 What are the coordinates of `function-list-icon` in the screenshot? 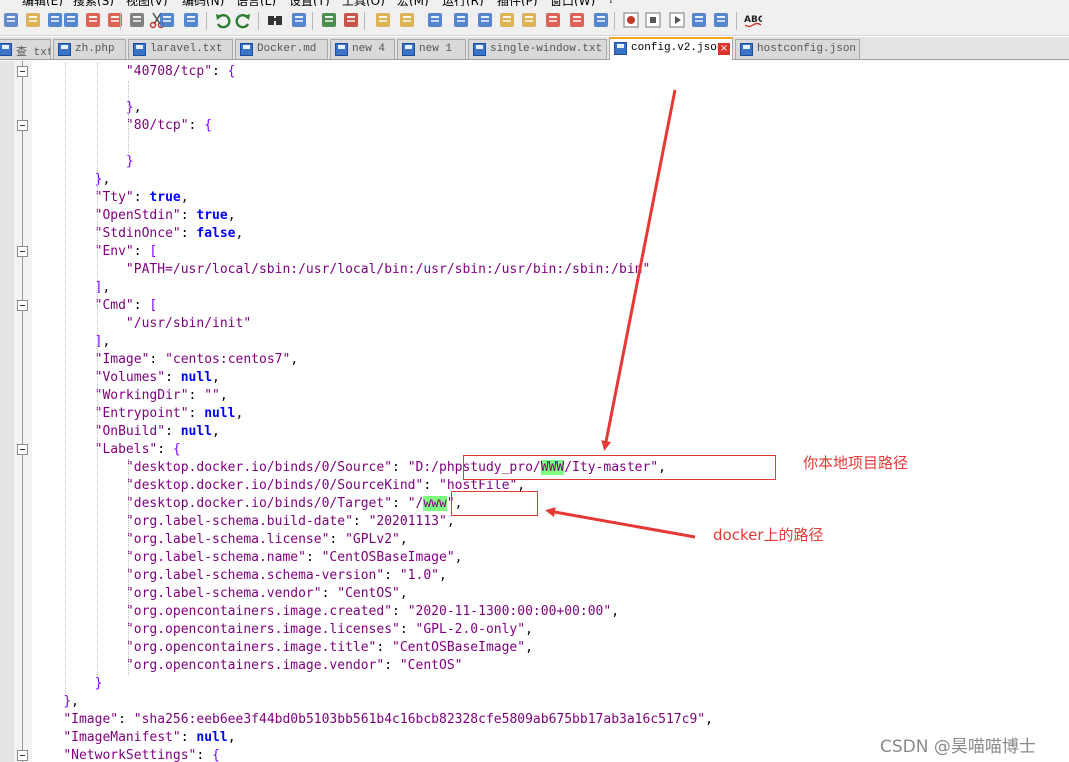 It's located at (553, 20).